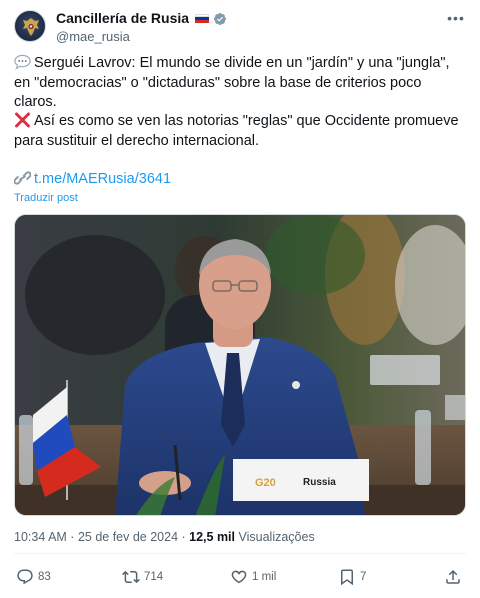 The image size is (480, 598). Describe the element at coordinates (363, 577) in the screenshot. I see `bookmark-count: 7` at that location.